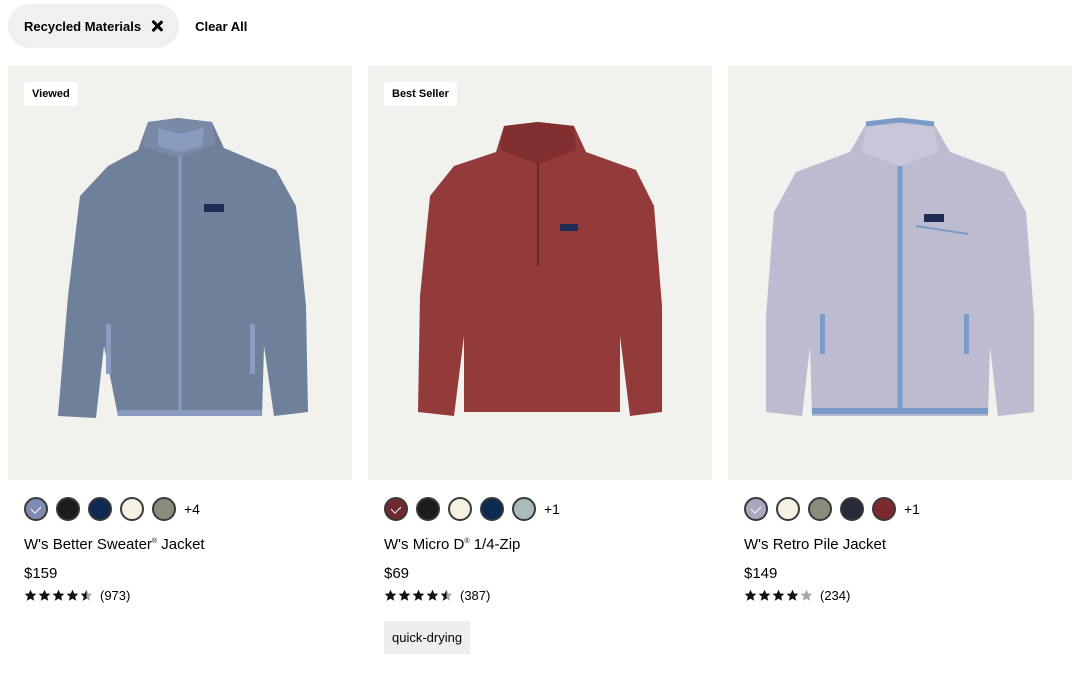 This screenshot has height=674, width=1085. I want to click on more-colors-count: +4, so click(192, 509).